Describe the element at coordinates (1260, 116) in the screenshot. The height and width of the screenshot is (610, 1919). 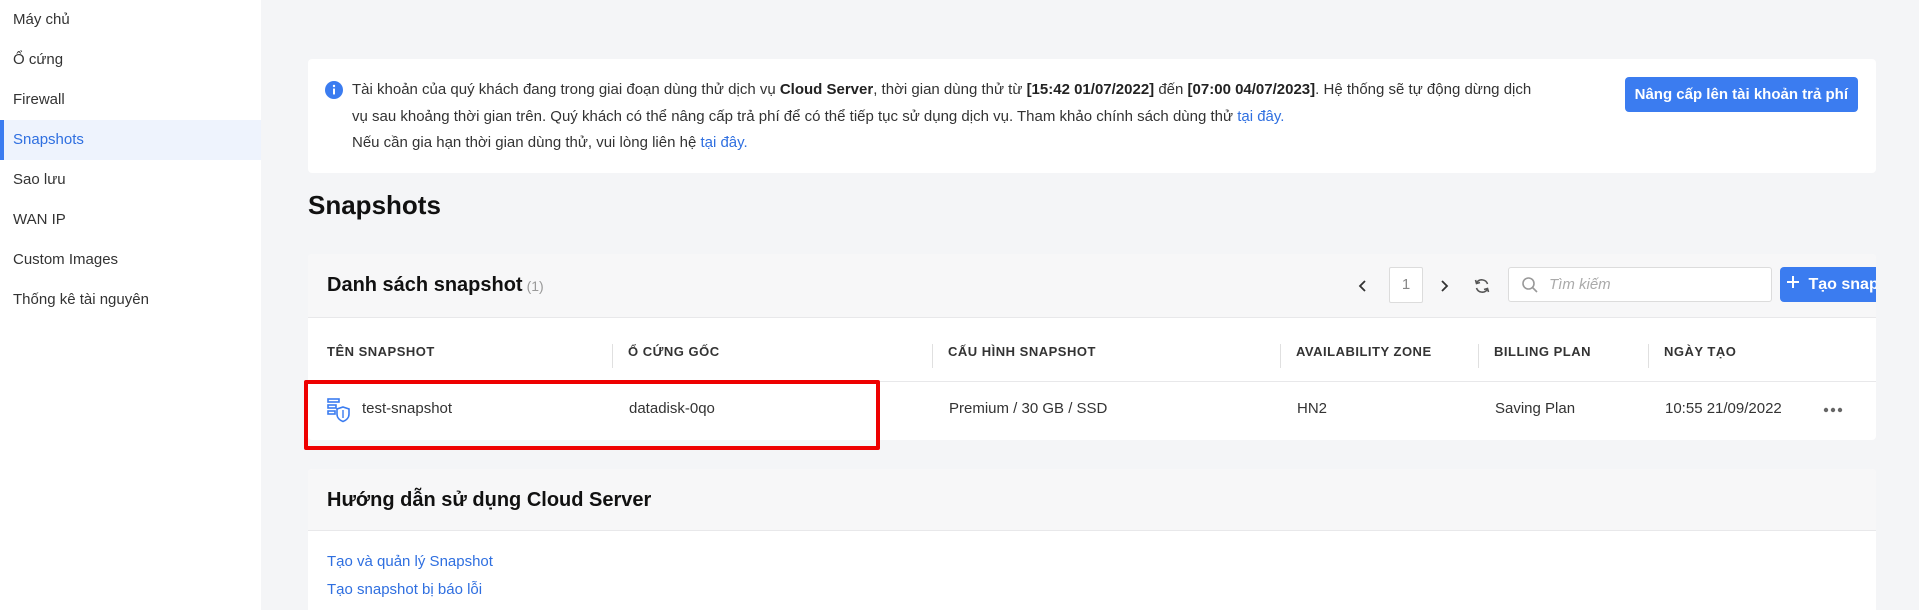
I see `policy-link: tại đây.` at that location.